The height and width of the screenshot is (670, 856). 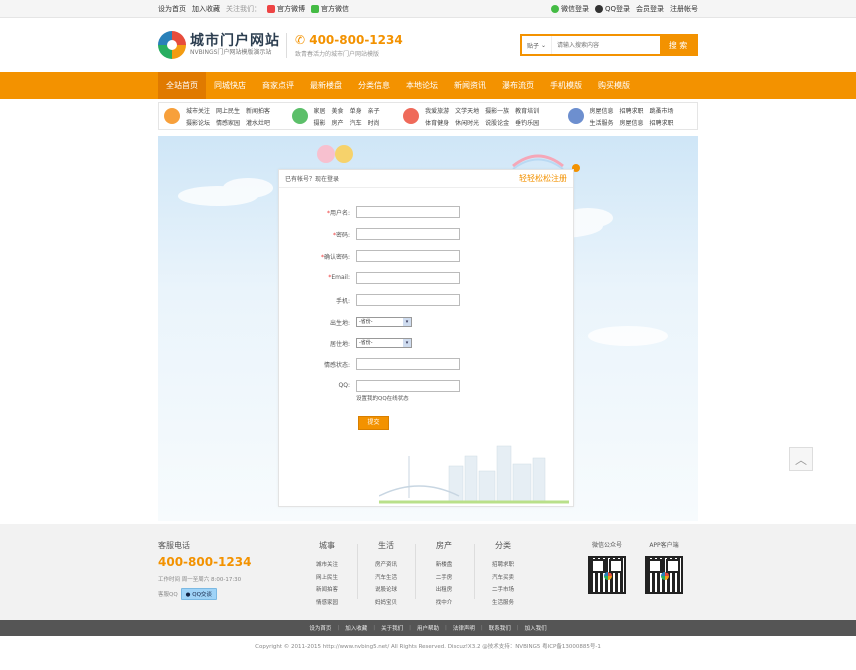 I want to click on footer-column: 城事 城市关注 网上民生 新闻拍客 情感家园, so click(x=327, y=574).